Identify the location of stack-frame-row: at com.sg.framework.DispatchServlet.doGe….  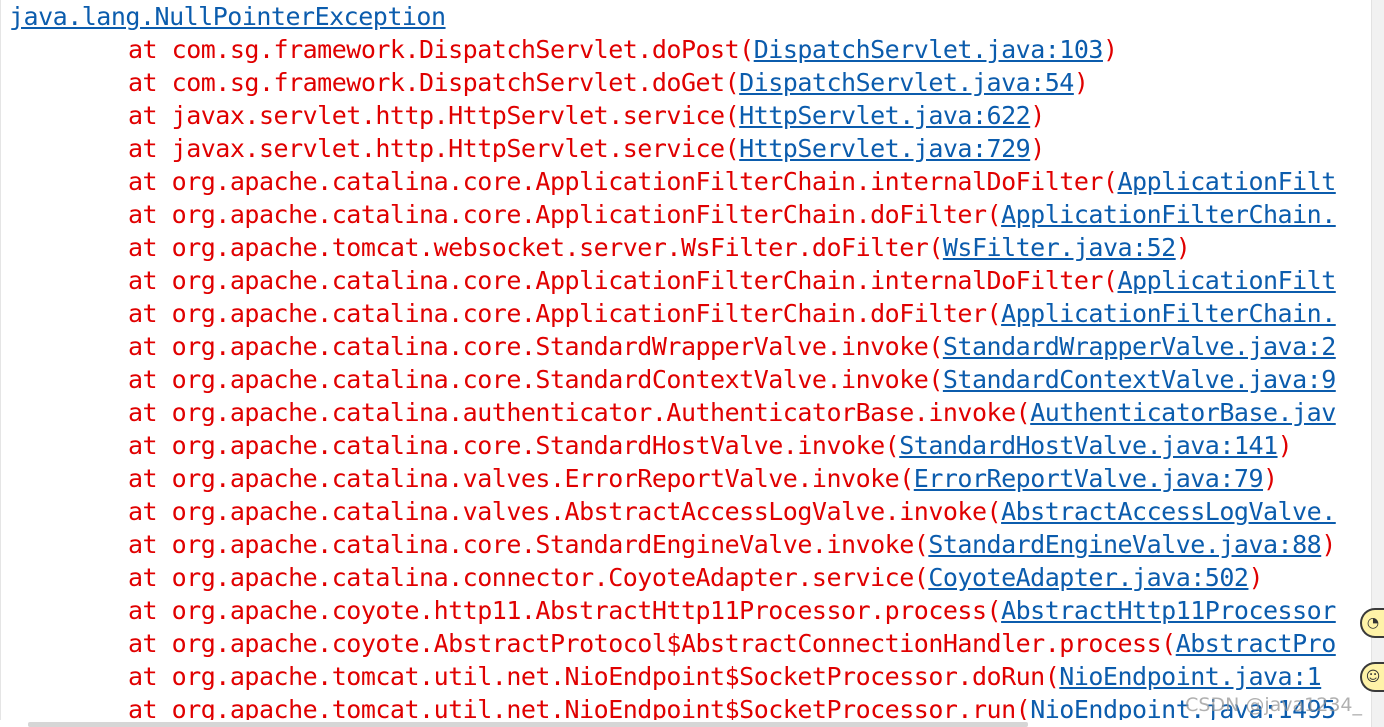
(608, 82).